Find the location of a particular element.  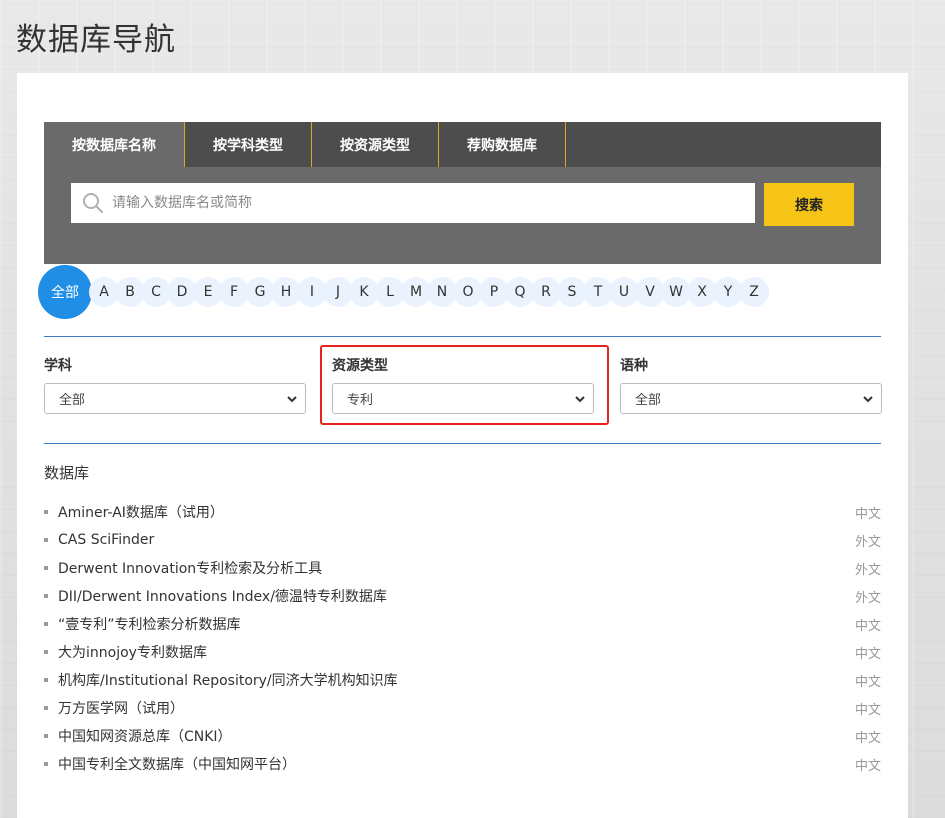

alphabet-letter-z: Z is located at coordinates (754, 292).